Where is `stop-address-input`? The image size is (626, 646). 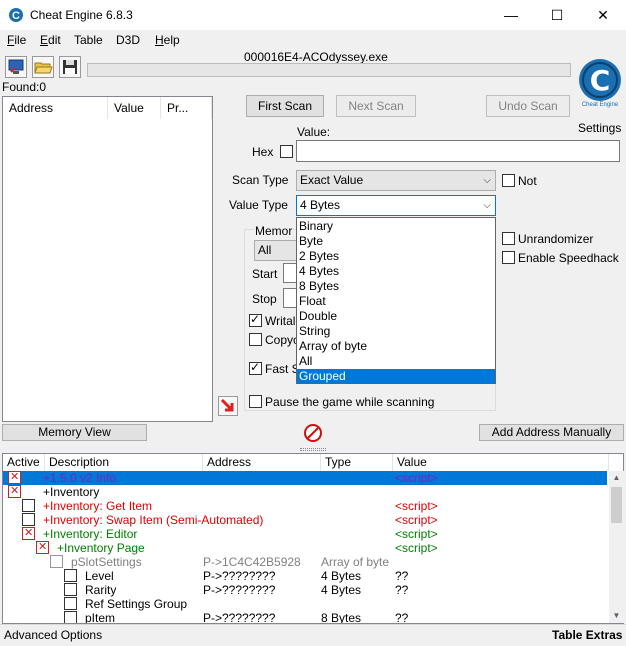 stop-address-input is located at coordinates (290, 298).